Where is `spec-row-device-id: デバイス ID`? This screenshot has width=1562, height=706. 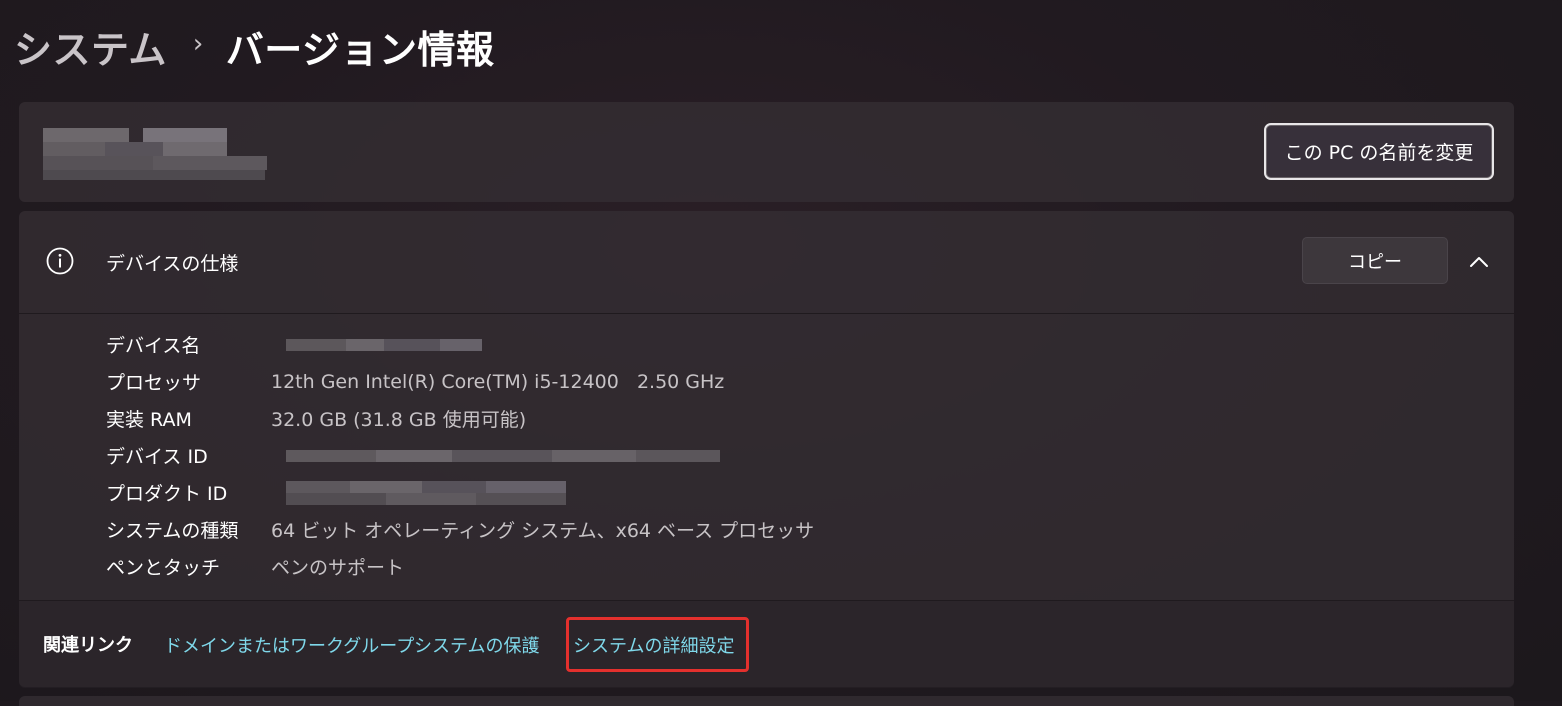 spec-row-device-id: デバイス ID is located at coordinates (460, 455).